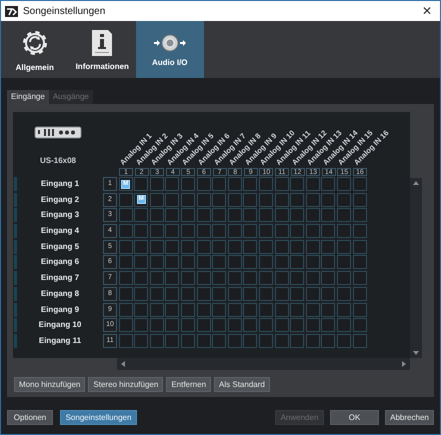 The height and width of the screenshot is (435, 441). What do you see at coordinates (34, 49) in the screenshot?
I see `tab: Allgemein` at bounding box center [34, 49].